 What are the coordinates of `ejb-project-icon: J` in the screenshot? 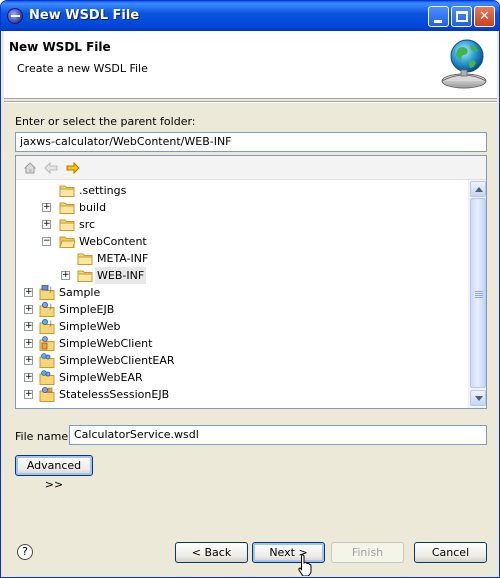 It's located at (47, 309).